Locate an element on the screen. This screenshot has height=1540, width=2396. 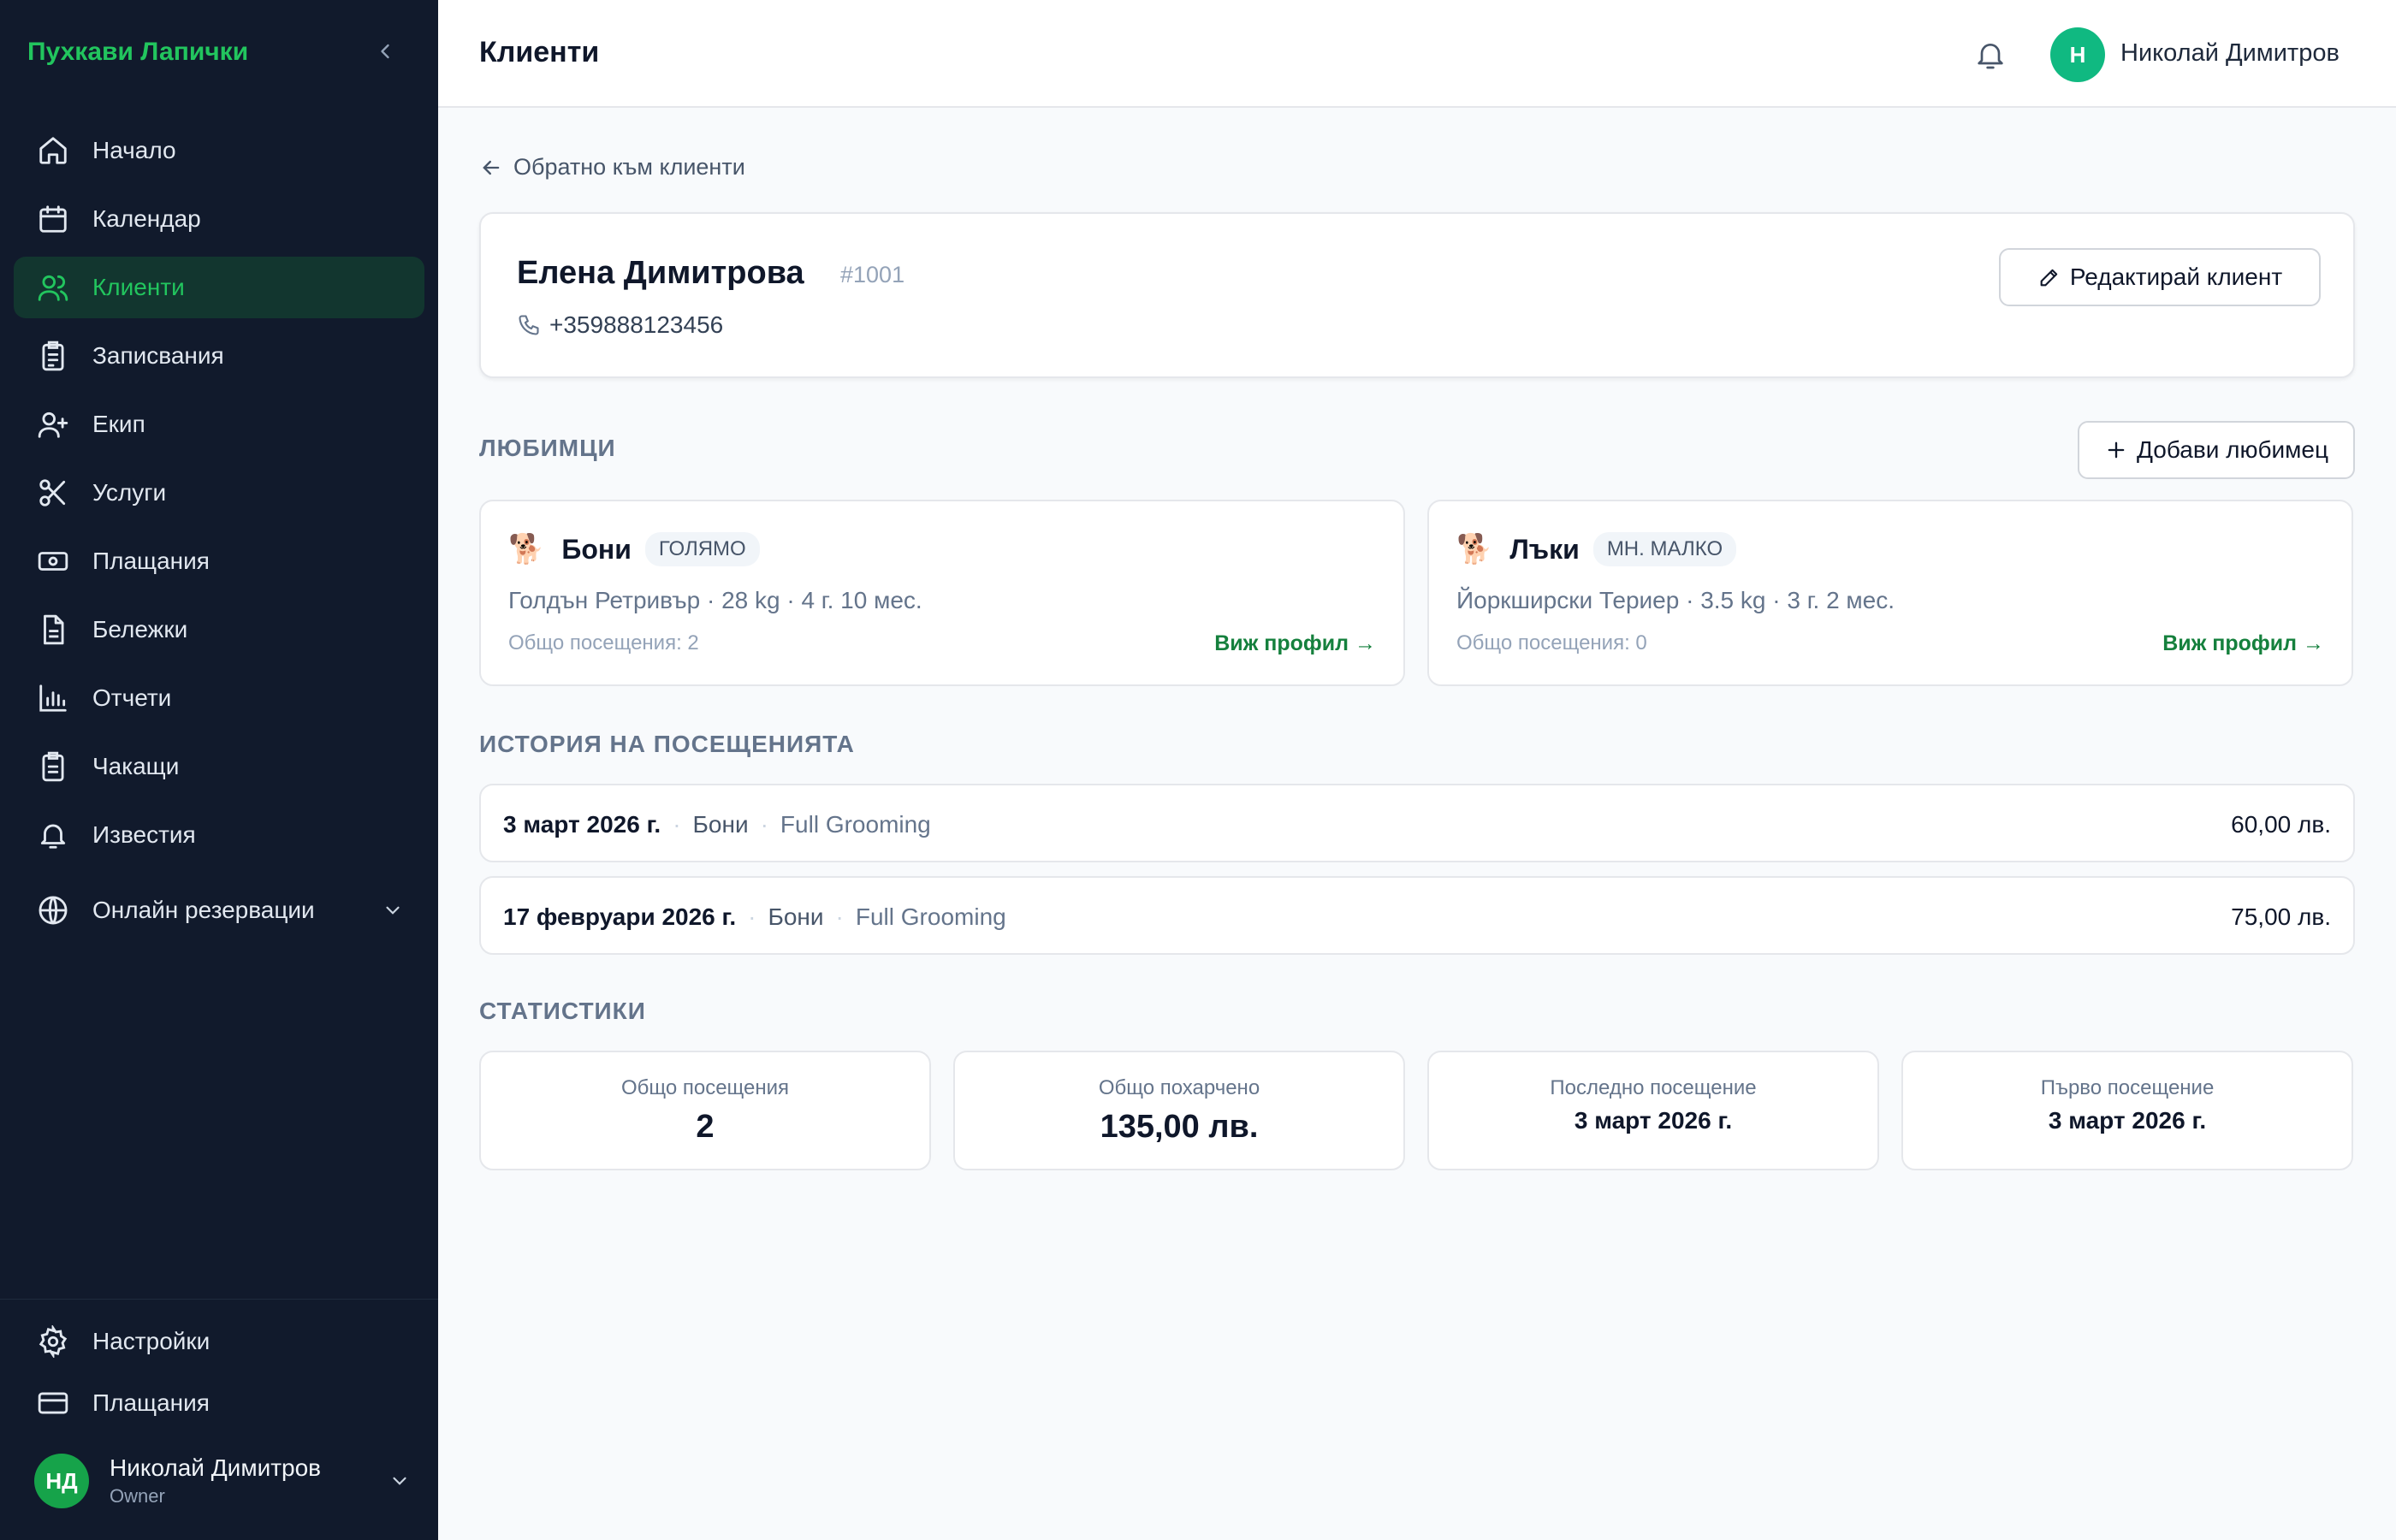
visit-date: 3 март 2026 г. is located at coordinates (582, 824).